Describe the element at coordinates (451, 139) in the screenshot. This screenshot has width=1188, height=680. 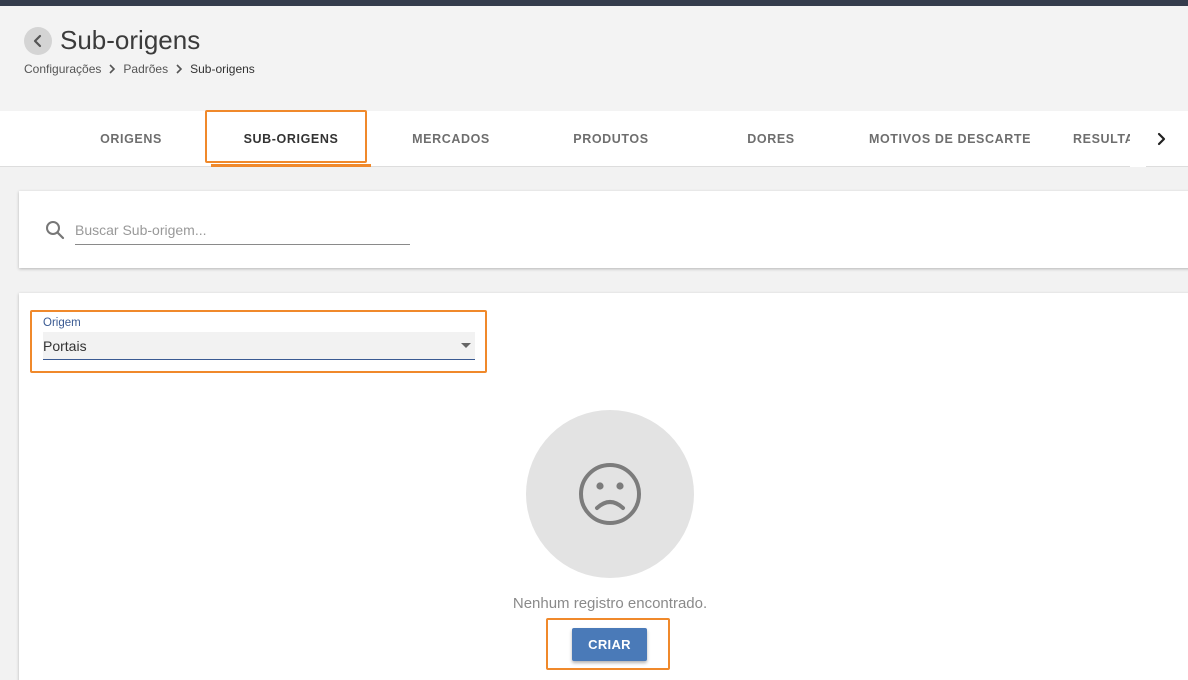
I see `tab-mercados: MERCADOS` at that location.